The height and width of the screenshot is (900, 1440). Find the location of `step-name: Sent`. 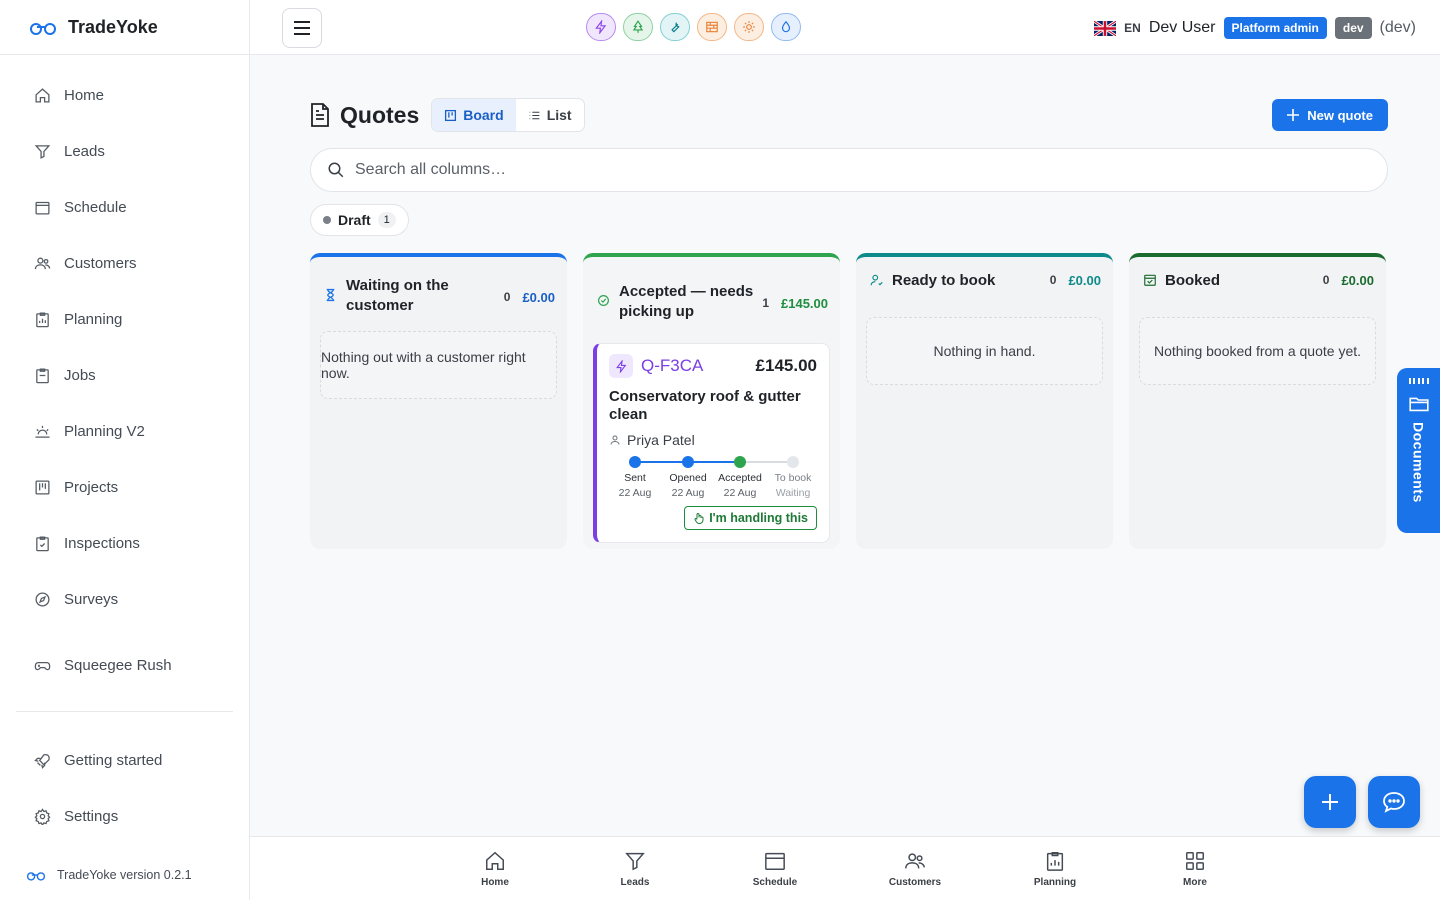

step-name: Sent is located at coordinates (635, 478).